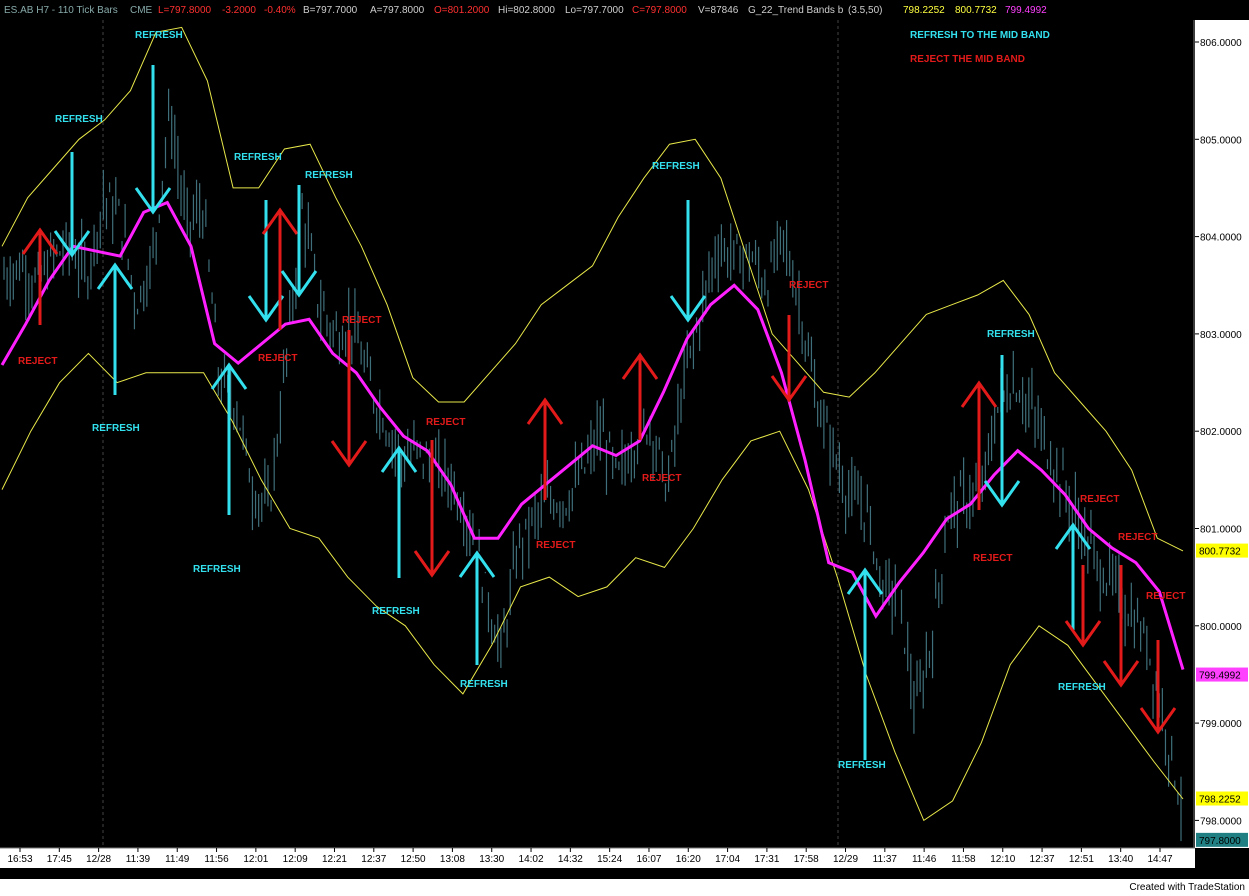  I want to click on y-tick-label: 801.0000, so click(1221, 530).